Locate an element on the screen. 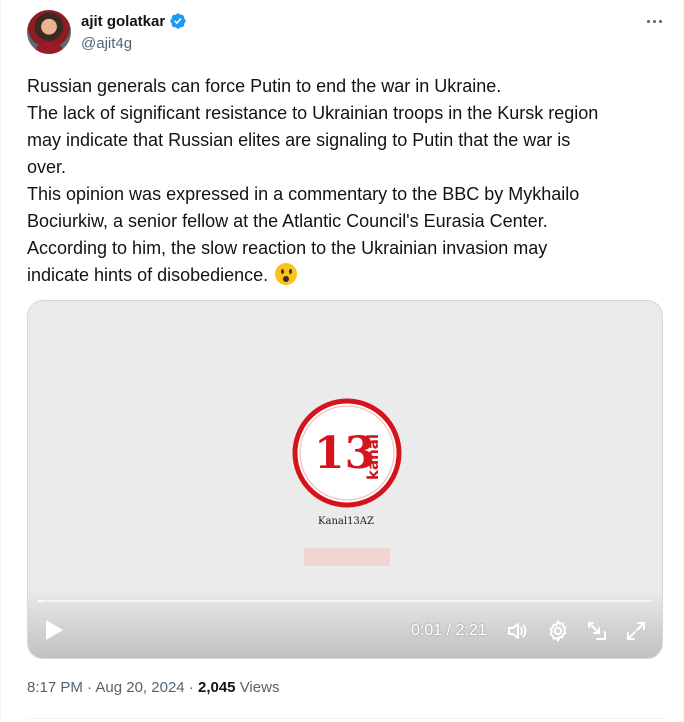  more-options-button is located at coordinates (654, 21).